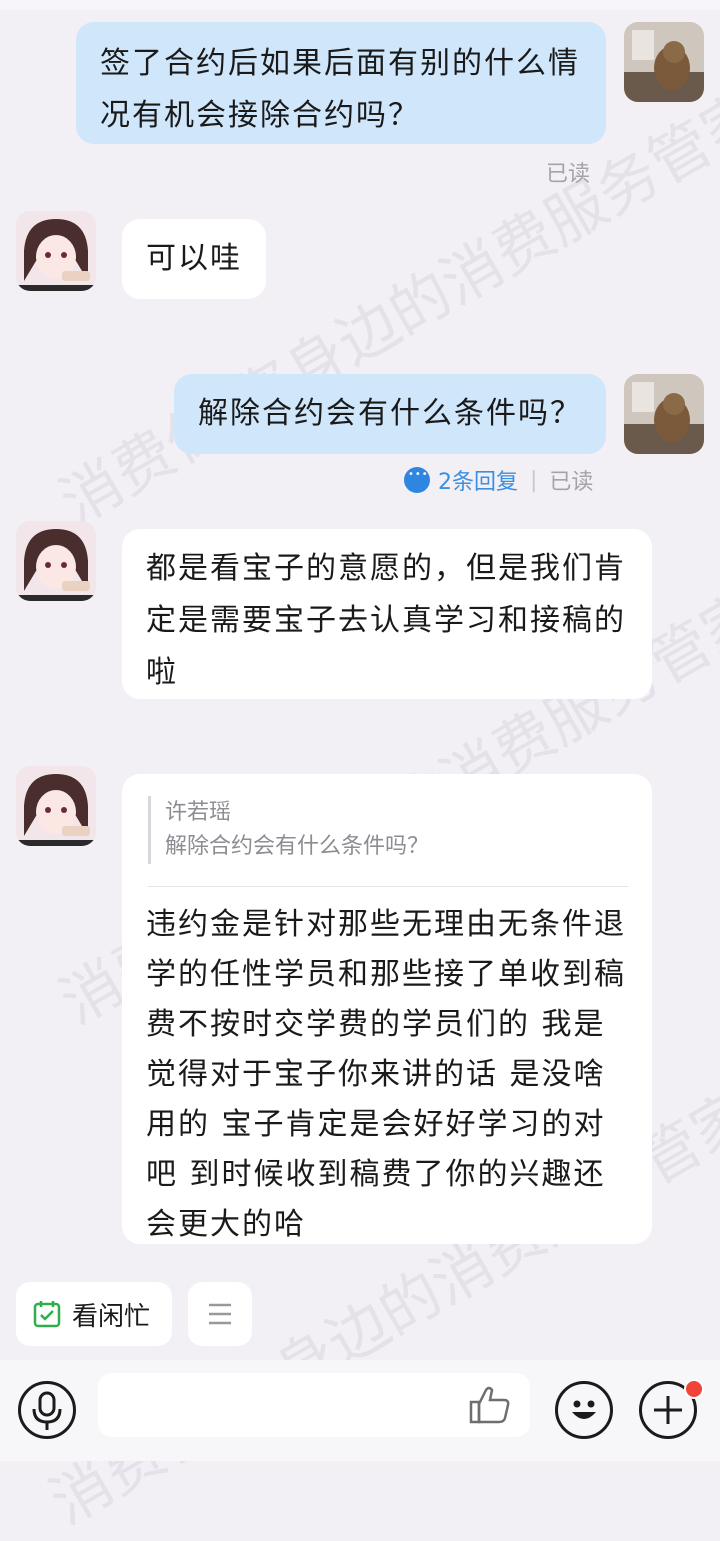 This screenshot has width=720, height=1541. Describe the element at coordinates (388, 886) in the screenshot. I see `quote-divider` at that location.